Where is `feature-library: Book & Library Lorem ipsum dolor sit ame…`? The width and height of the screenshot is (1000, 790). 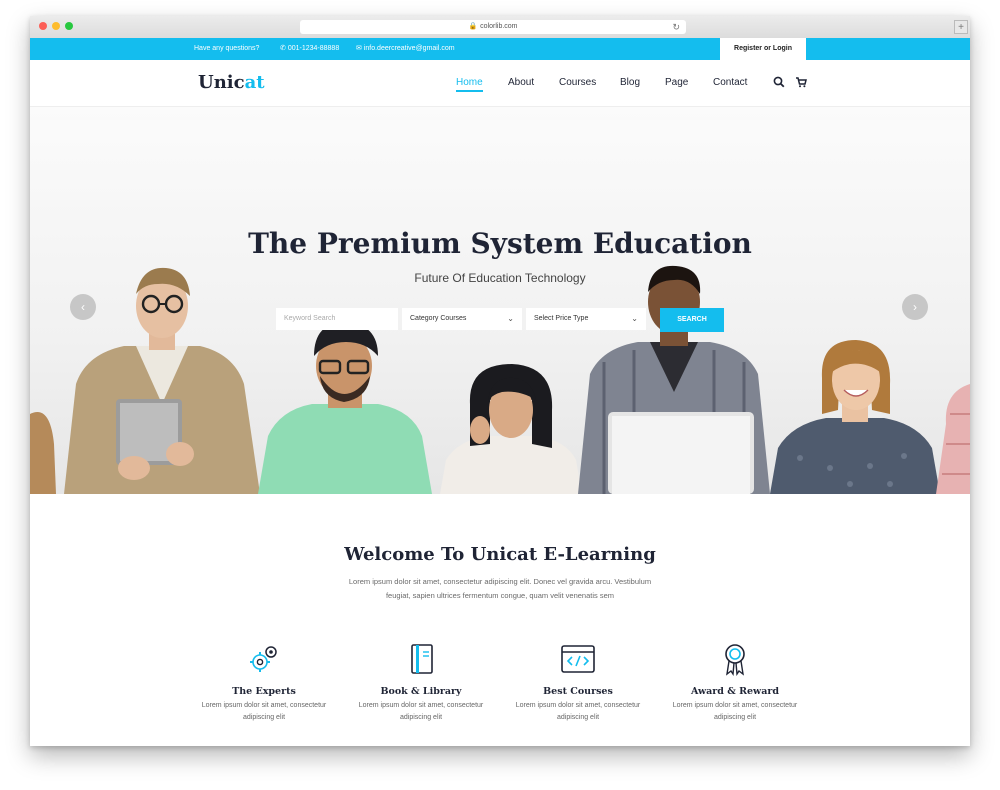 feature-library: Book & Library Lorem ipsum dolor sit ame… is located at coordinates (421, 683).